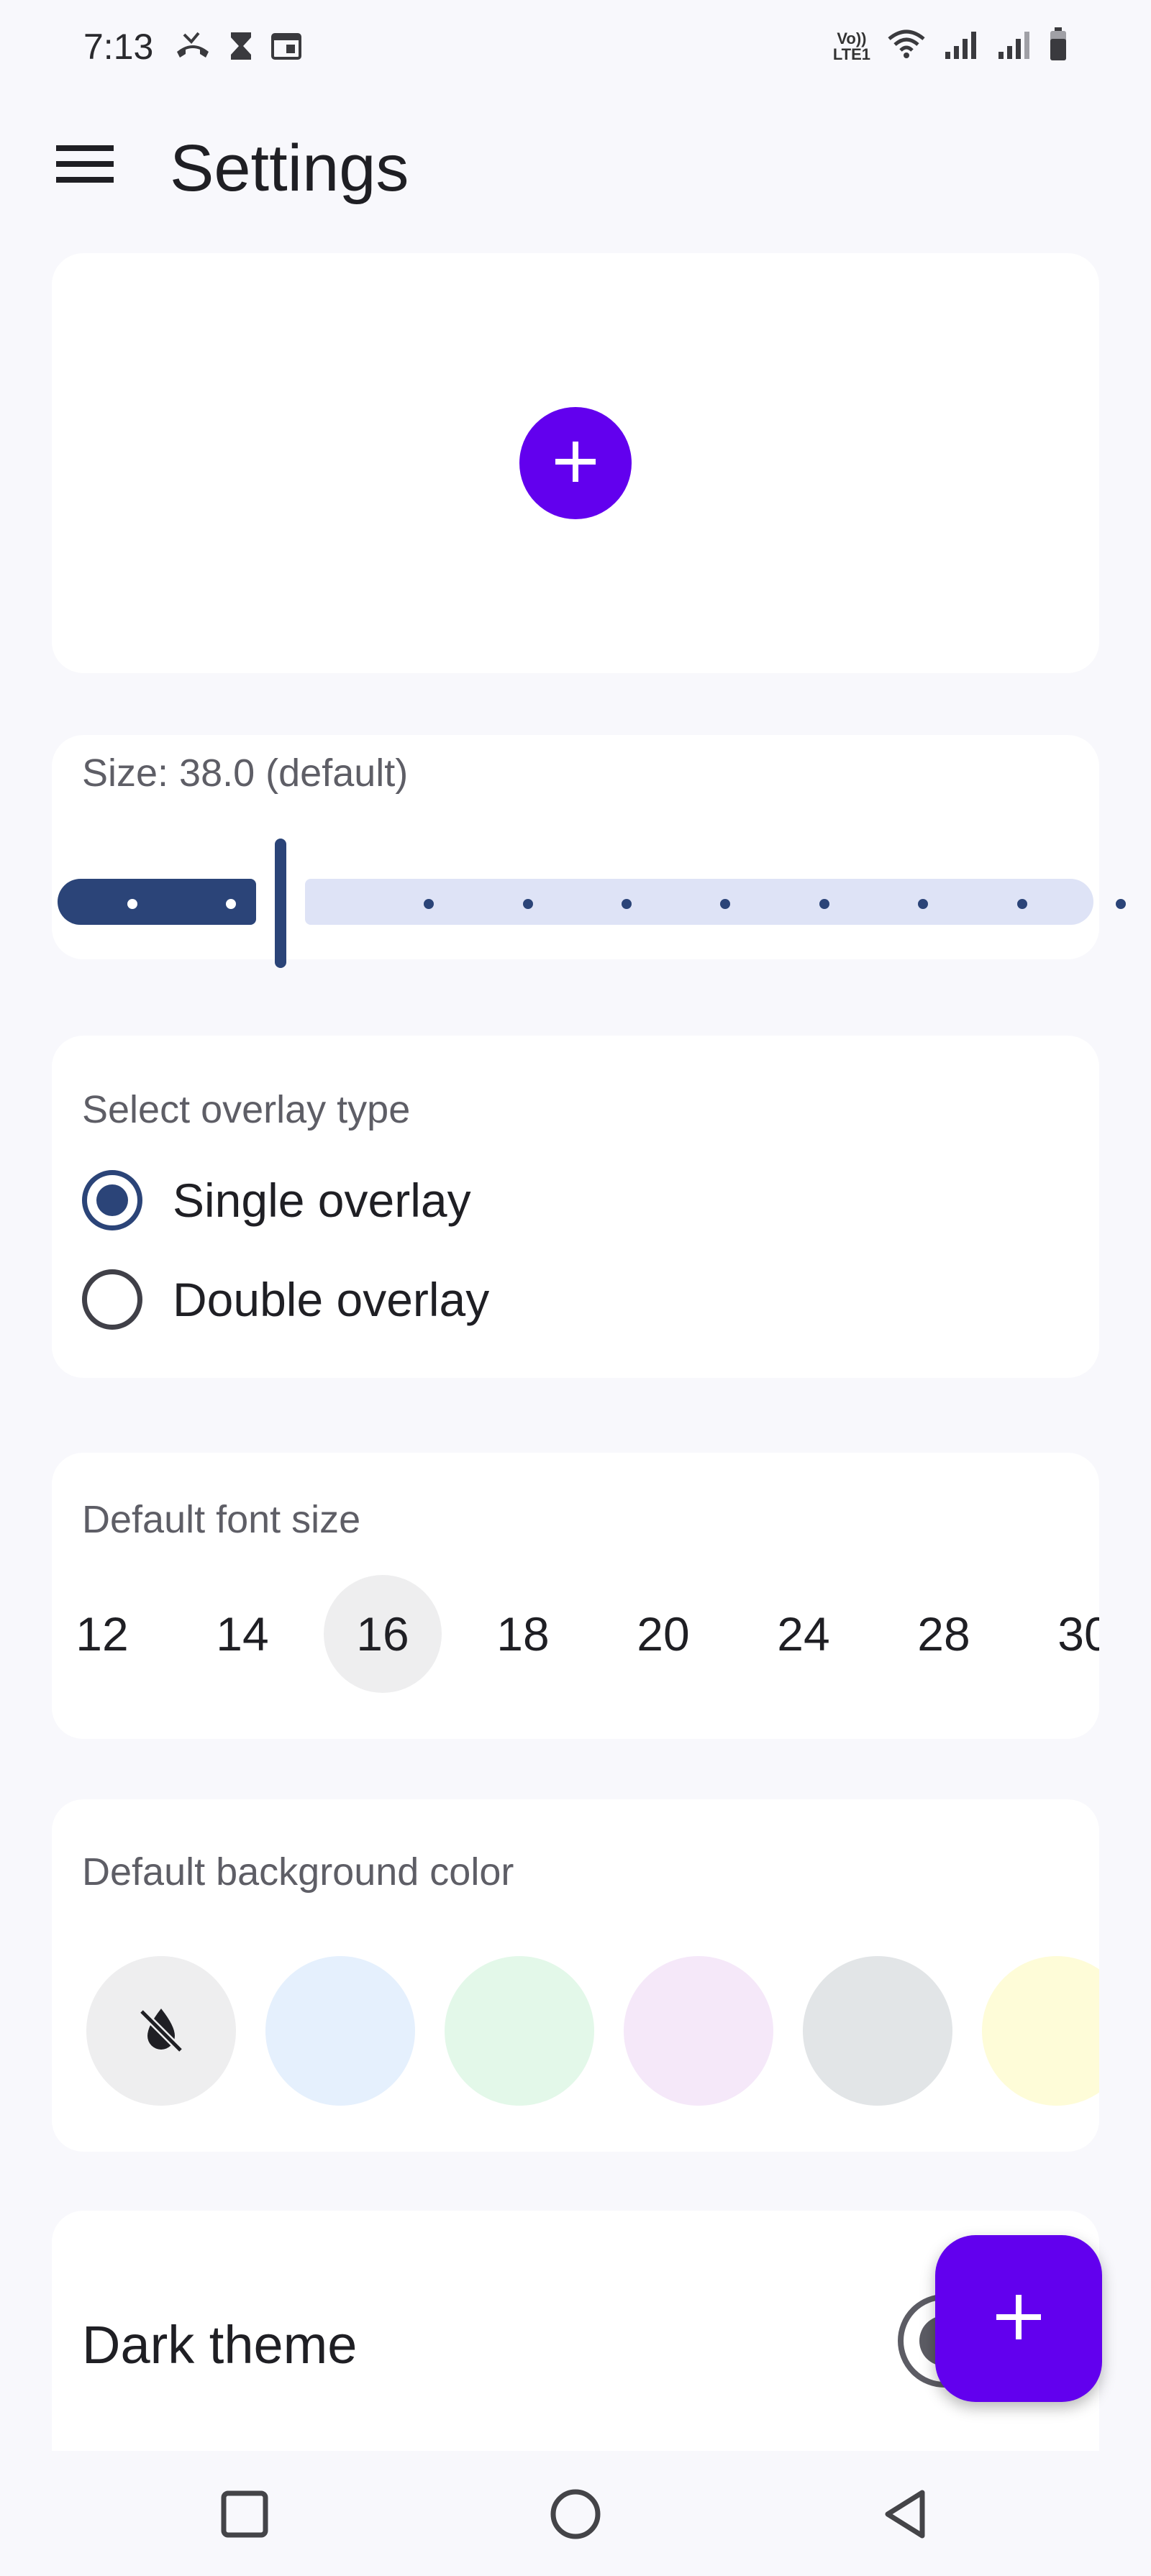  What do you see at coordinates (220, 2345) in the screenshot?
I see `dark-theme-label: Dark theme` at bounding box center [220, 2345].